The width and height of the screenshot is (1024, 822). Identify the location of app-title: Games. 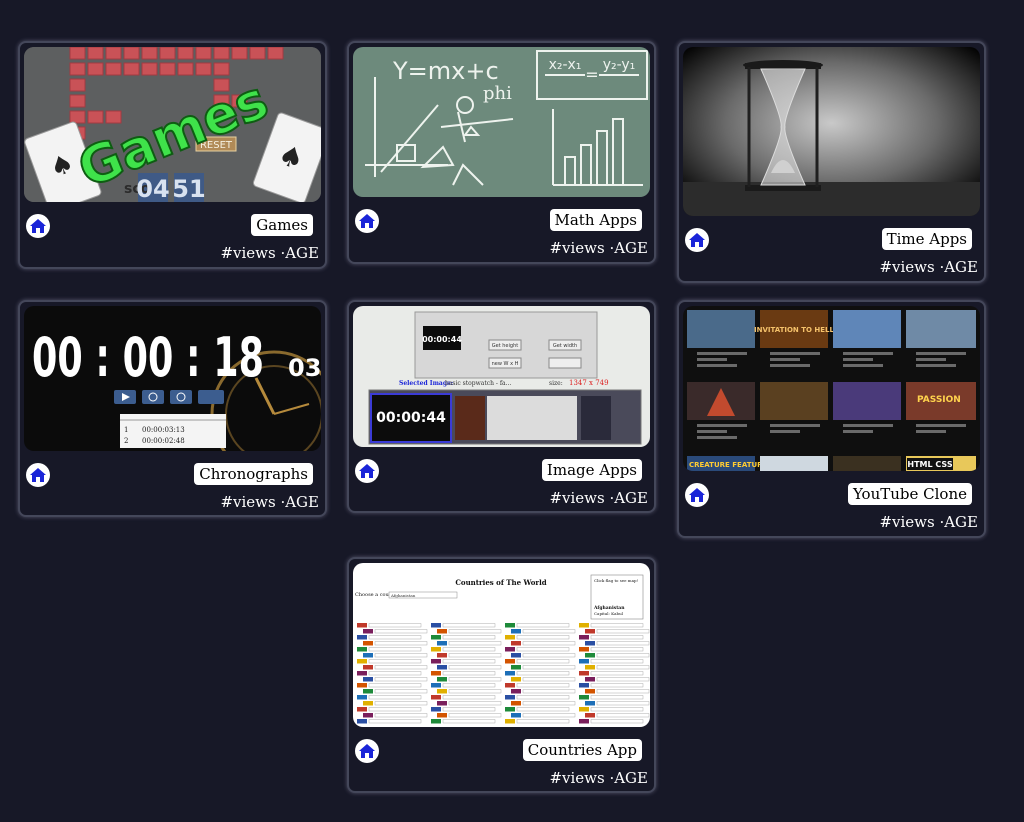
(282, 225).